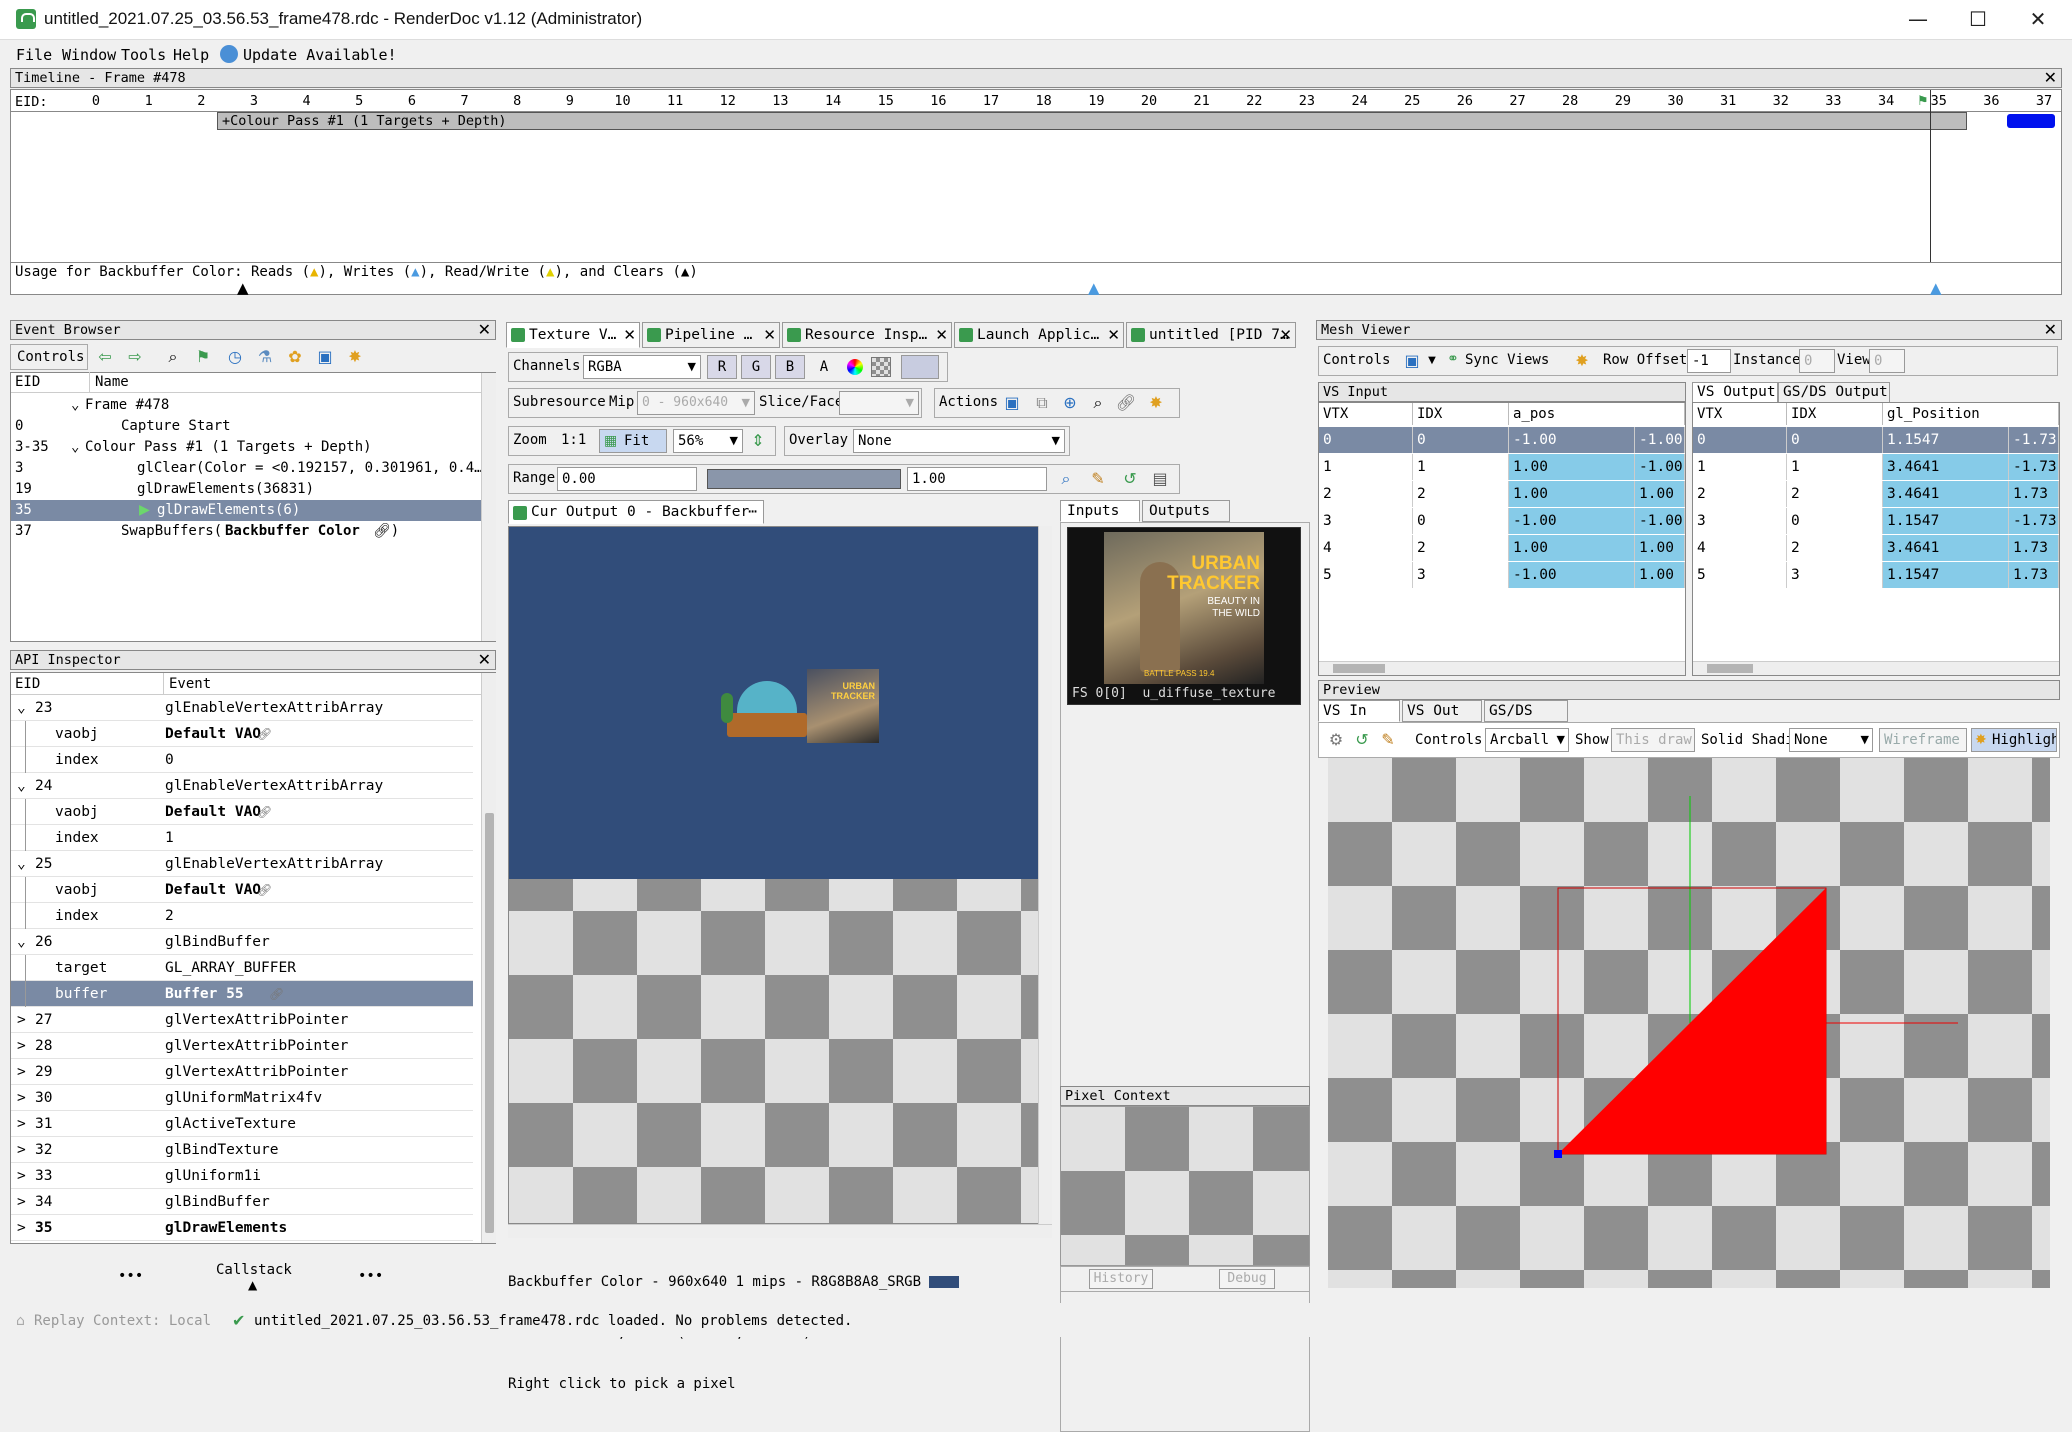 This screenshot has width=2072, height=1432. What do you see at coordinates (355, 357) in the screenshot?
I see `colors-icon: ✸` at bounding box center [355, 357].